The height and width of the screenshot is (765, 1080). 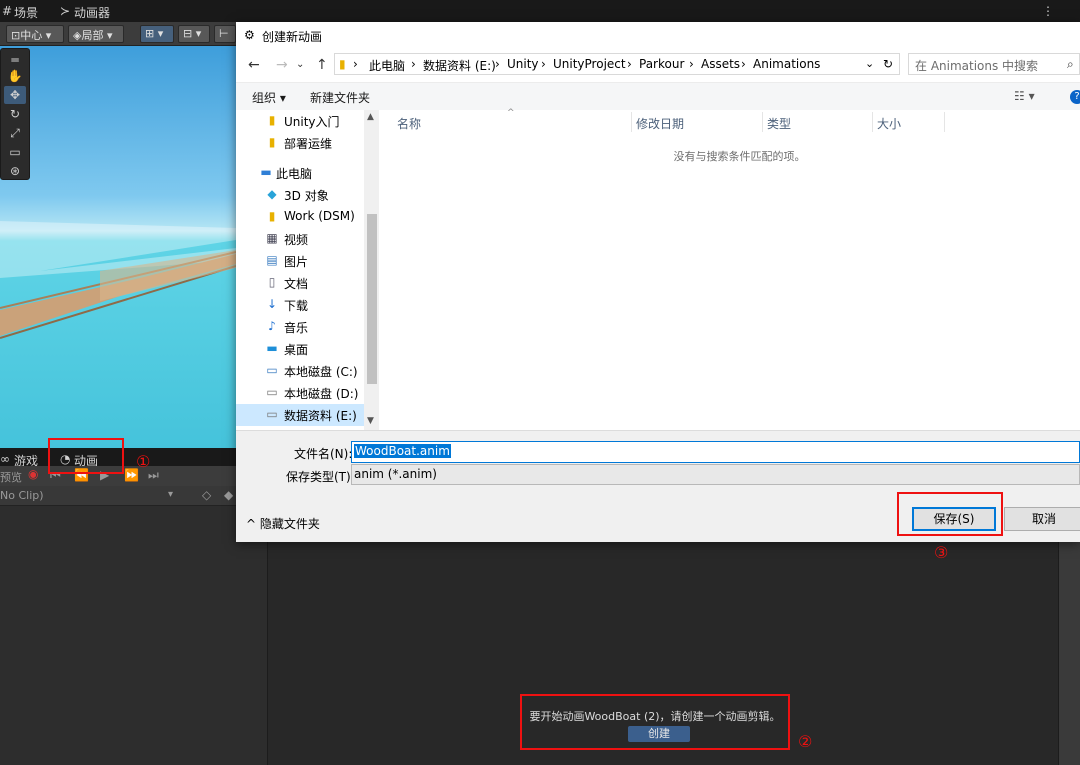 I want to click on tab-scene: 场景, so click(x=26, y=12).